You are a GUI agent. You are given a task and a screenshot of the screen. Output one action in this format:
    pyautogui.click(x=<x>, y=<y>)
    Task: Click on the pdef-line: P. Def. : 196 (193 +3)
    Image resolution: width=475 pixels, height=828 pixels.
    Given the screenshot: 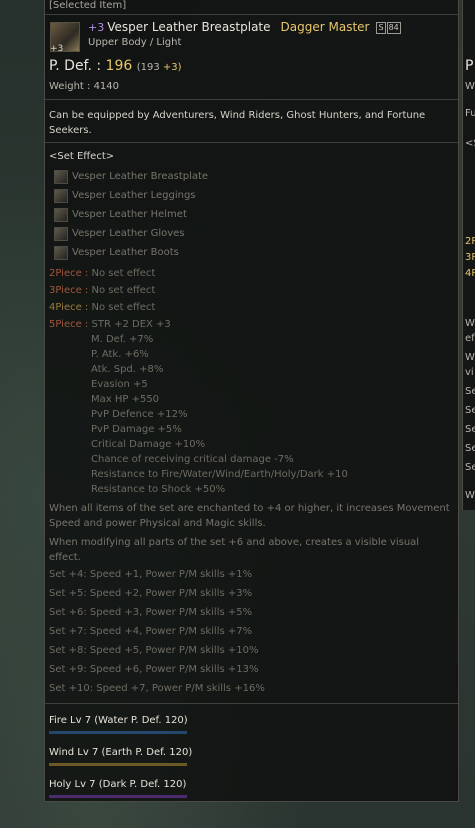 What is the action you would take?
    pyautogui.click(x=115, y=66)
    